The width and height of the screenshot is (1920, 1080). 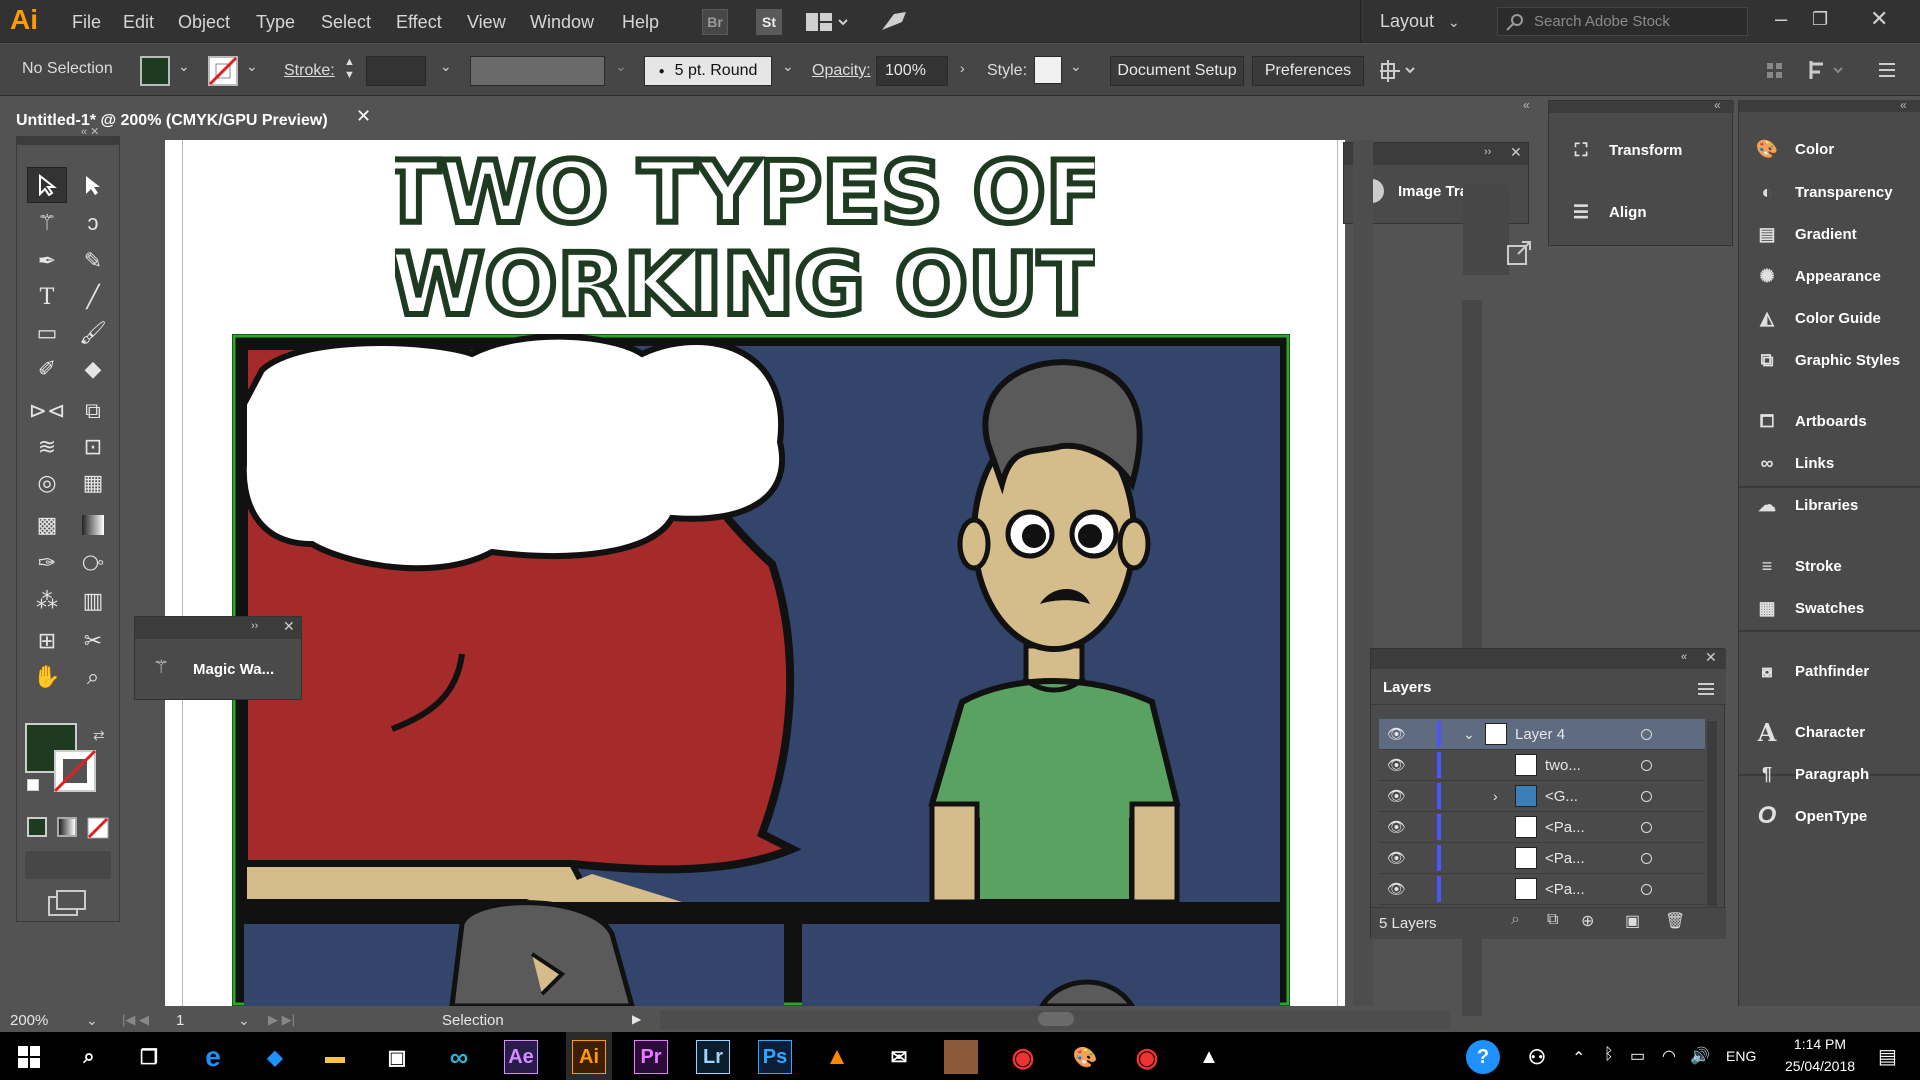 What do you see at coordinates (93, 369) in the screenshot?
I see `eraser-tool: ◆` at bounding box center [93, 369].